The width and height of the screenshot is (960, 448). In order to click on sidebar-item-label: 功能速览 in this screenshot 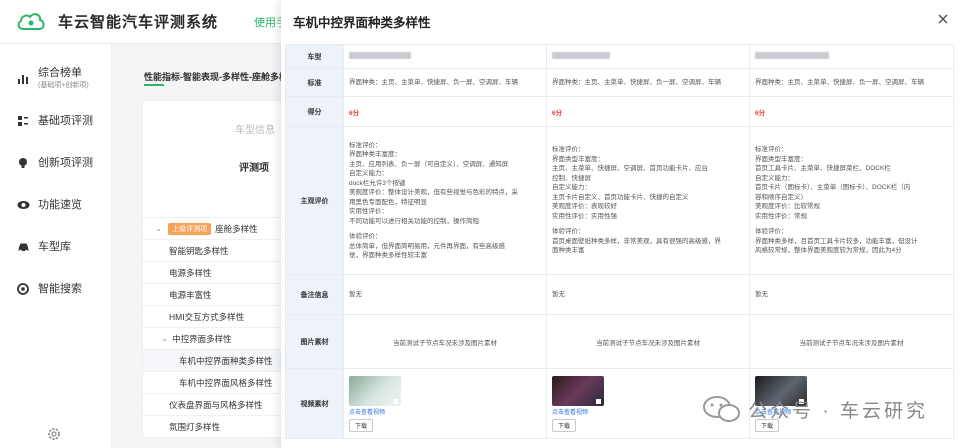, I will do `click(60, 205)`.